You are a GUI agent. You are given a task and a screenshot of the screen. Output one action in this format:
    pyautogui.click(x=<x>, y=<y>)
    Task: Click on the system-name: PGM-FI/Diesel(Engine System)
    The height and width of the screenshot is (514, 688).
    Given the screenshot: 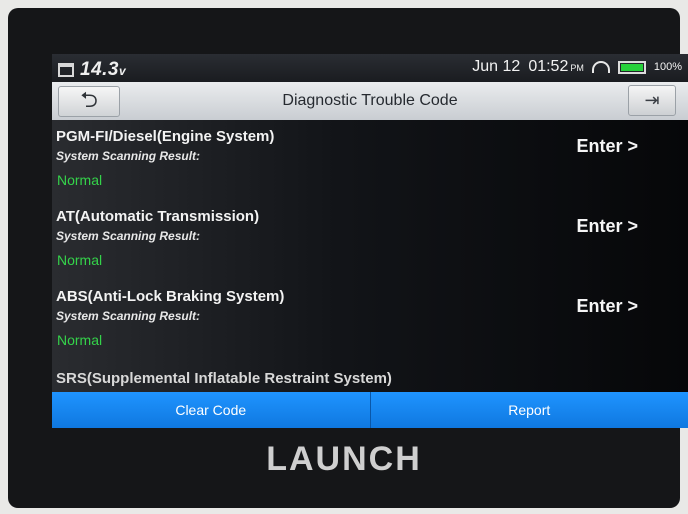 What is the action you would take?
    pyautogui.click(x=165, y=136)
    